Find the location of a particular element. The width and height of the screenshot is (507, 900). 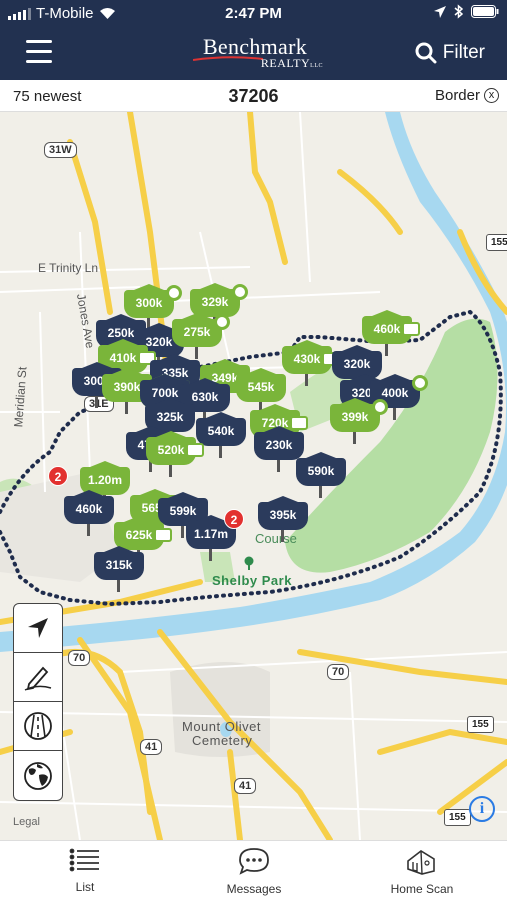

listing-marker: 395k is located at coordinates (283, 519).